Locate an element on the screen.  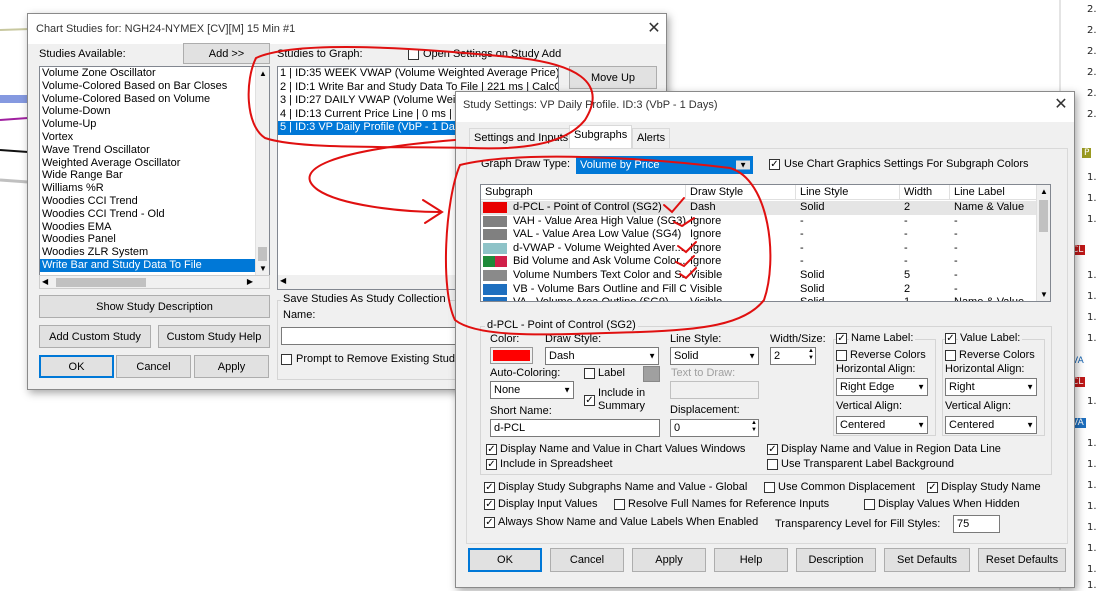
list-item: Woodies CCI Trend is located at coordinates (154, 201).